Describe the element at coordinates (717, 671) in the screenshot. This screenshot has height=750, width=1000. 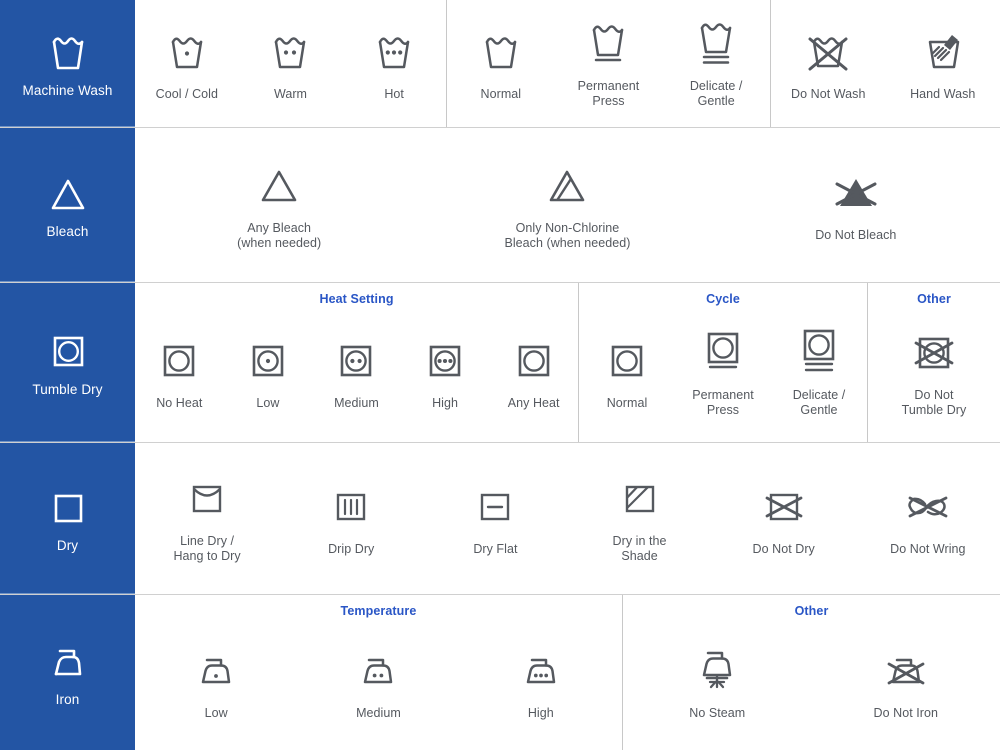
I see `iron-no-steam-icon` at that location.